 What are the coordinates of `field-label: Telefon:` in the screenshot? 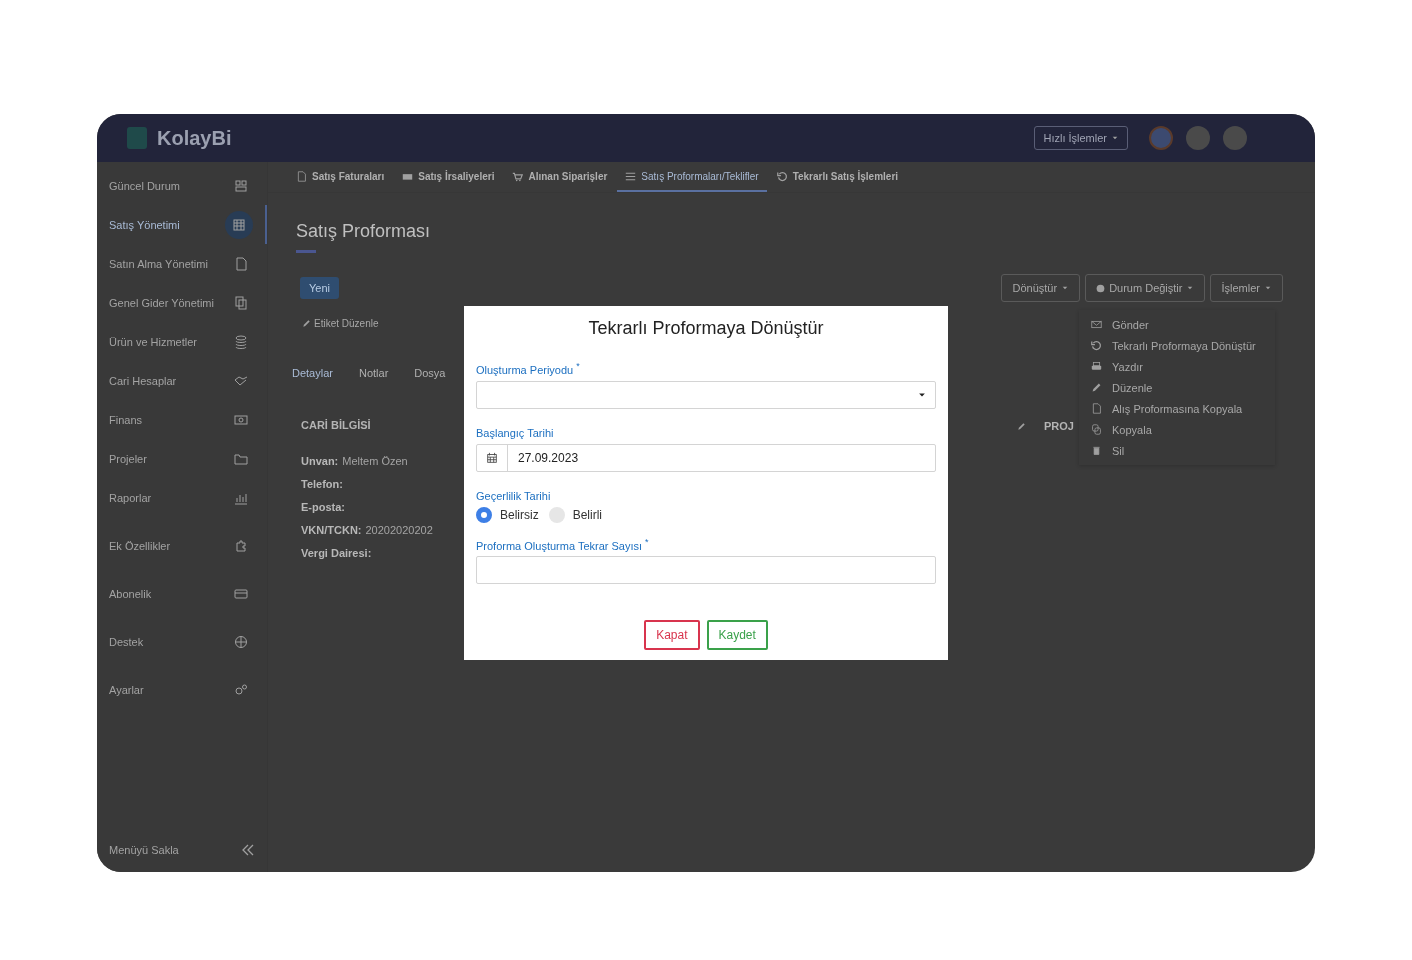 It's located at (322, 484).